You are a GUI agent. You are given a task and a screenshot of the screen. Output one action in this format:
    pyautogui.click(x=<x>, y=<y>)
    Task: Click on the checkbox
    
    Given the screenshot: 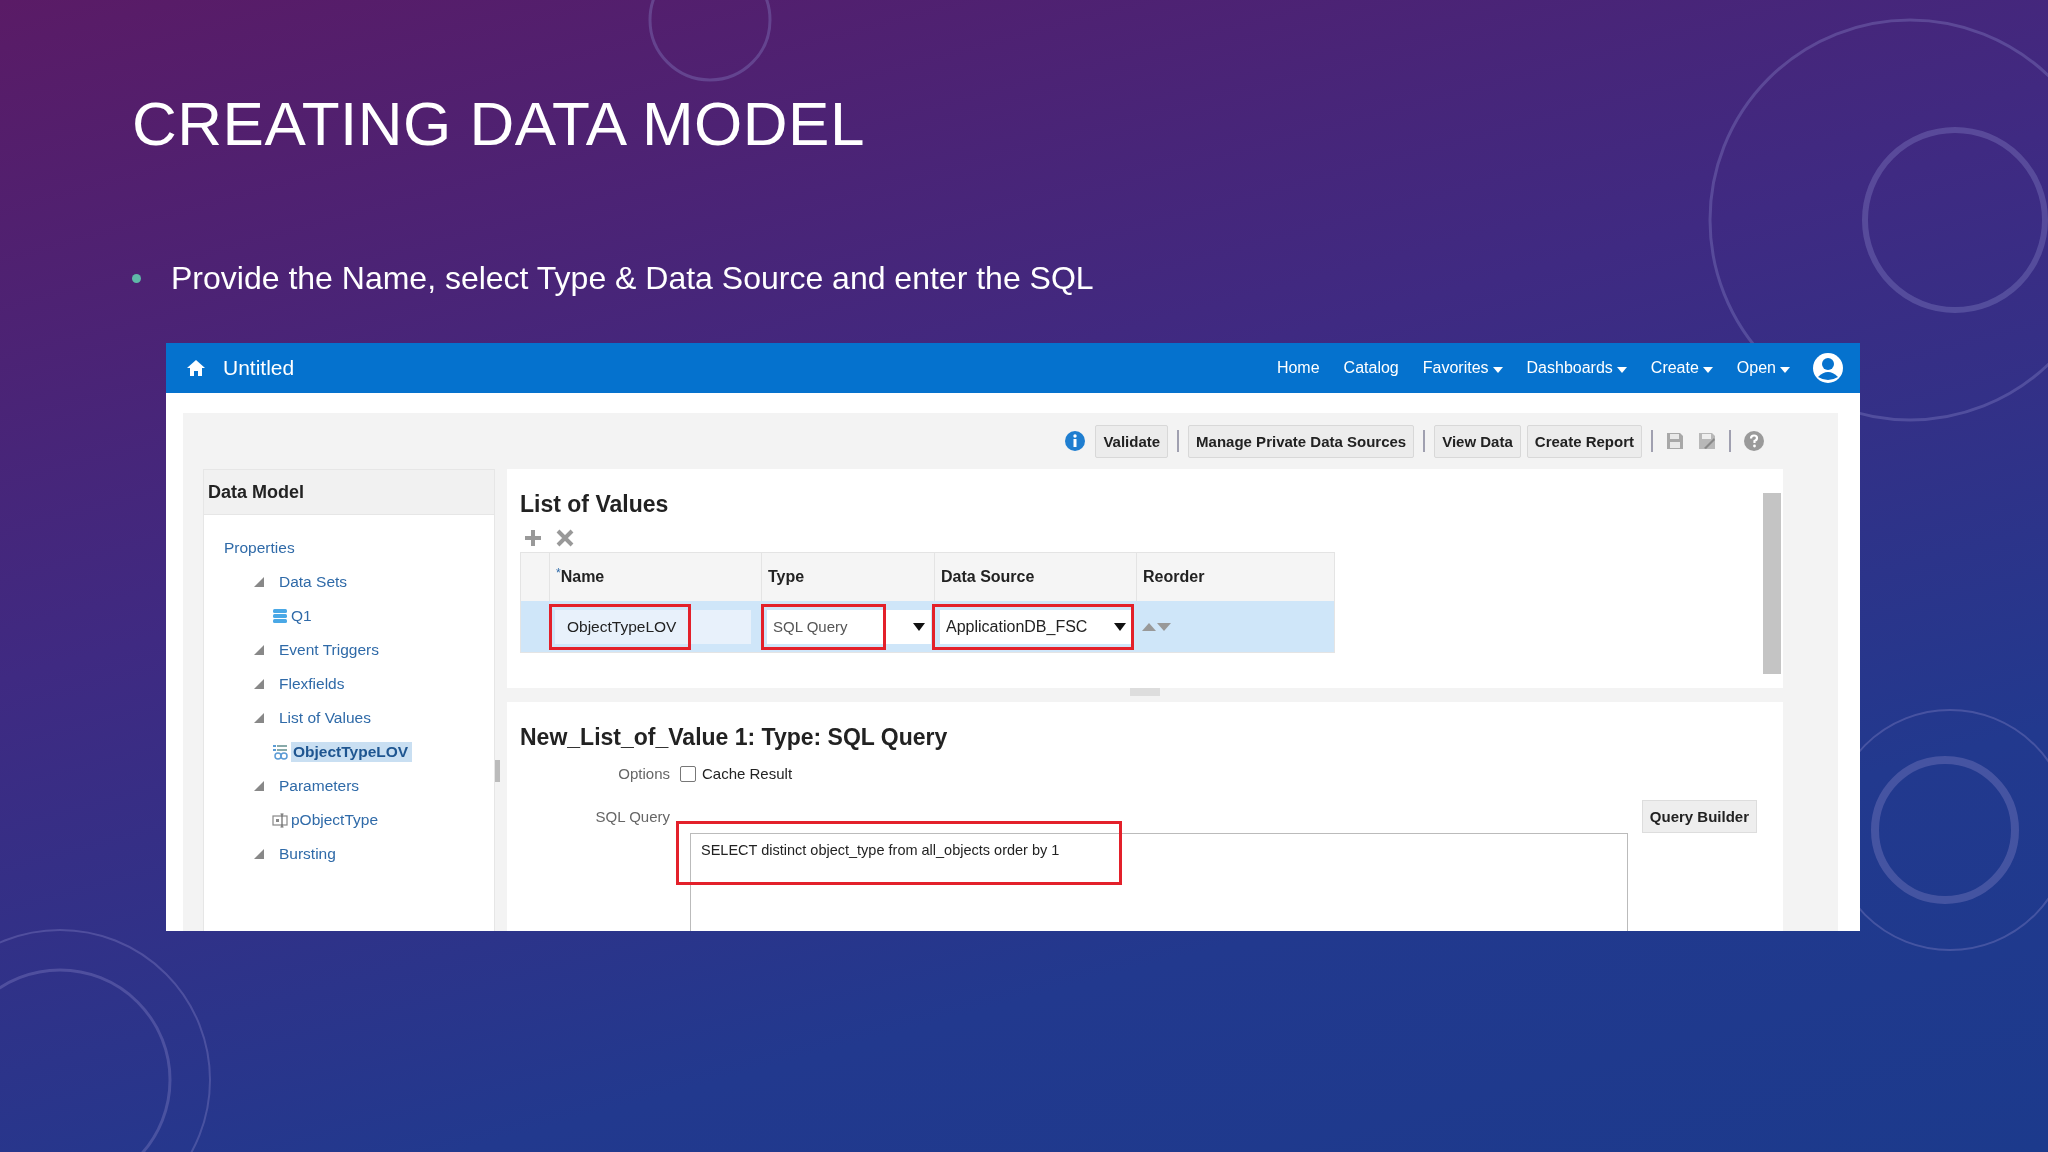 What is the action you would take?
    pyautogui.click(x=688, y=773)
    